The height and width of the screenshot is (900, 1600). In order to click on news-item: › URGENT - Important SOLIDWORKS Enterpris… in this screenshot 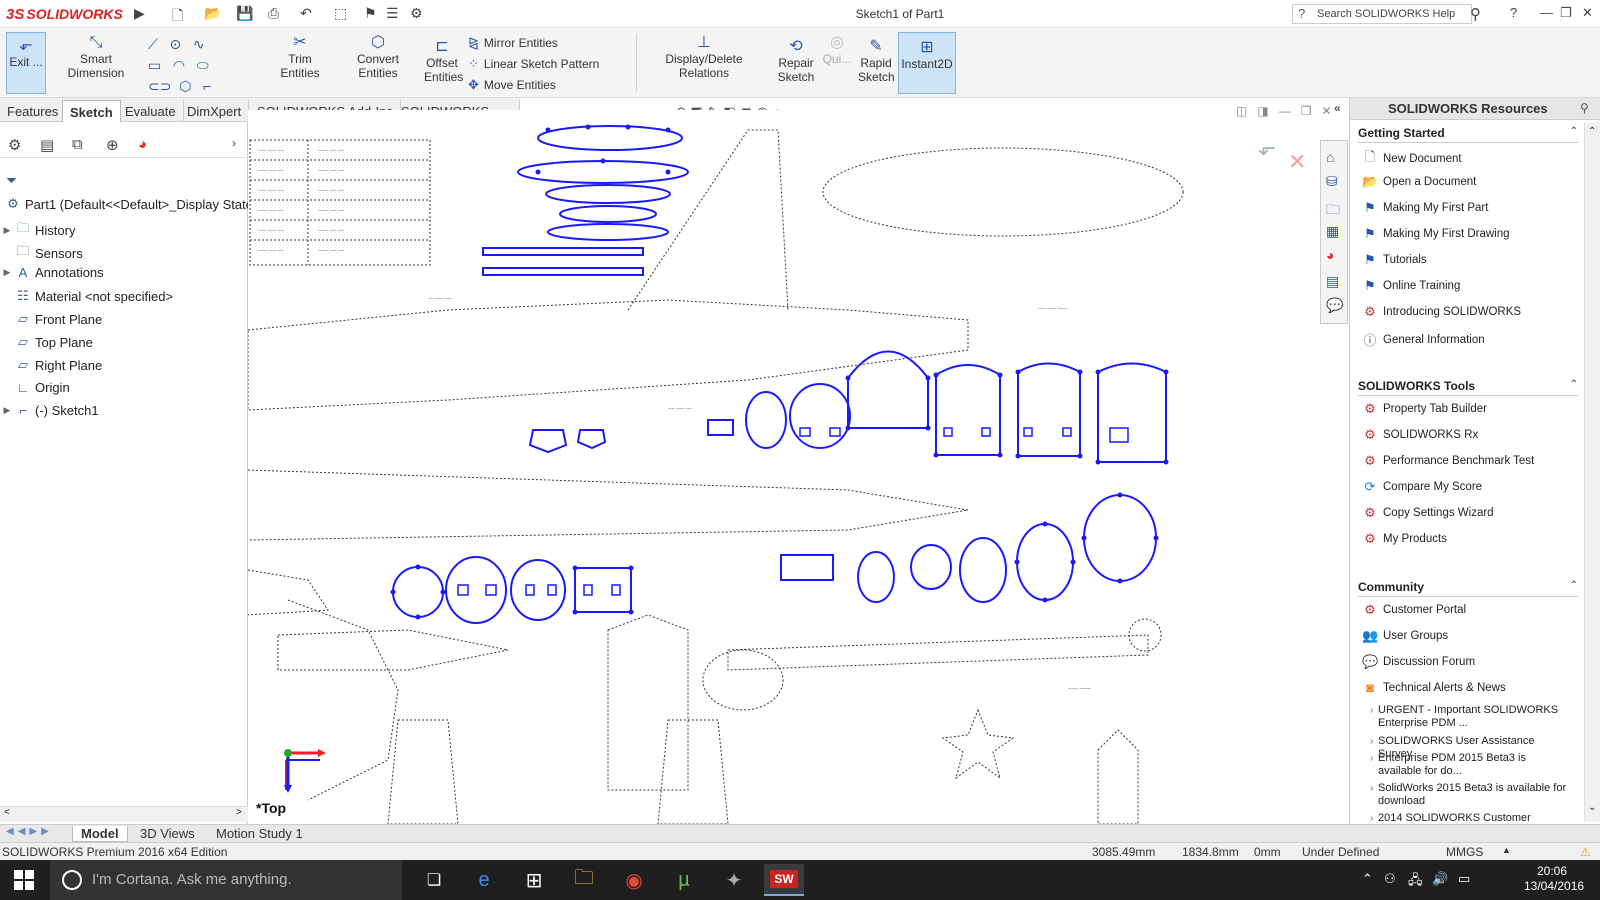, I will do `click(1469, 717)`.